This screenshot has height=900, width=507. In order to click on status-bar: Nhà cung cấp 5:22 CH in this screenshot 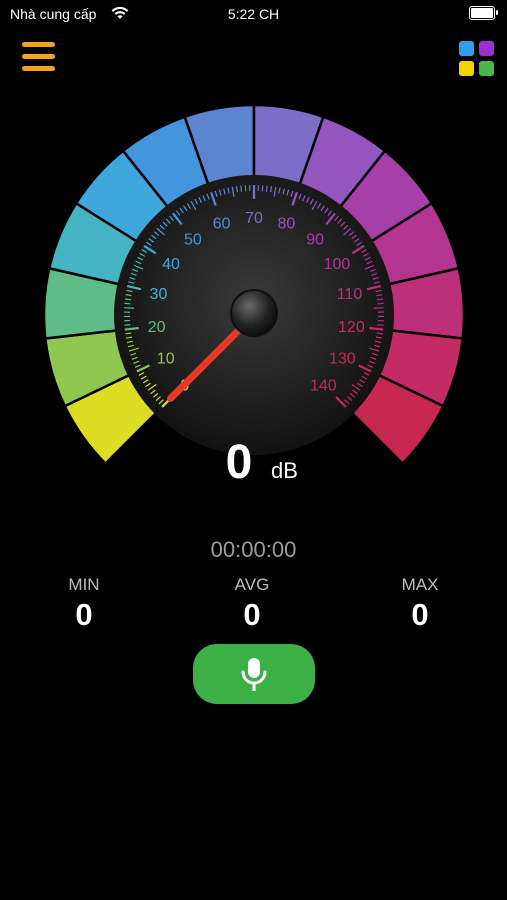, I will do `click(253, 15)`.